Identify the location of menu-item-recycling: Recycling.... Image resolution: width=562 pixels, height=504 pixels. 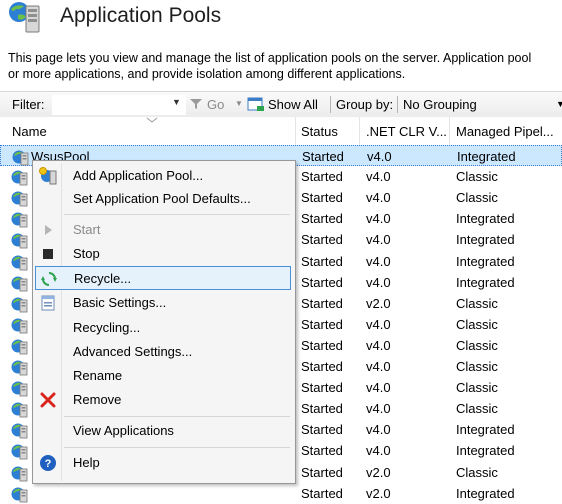
(163, 328).